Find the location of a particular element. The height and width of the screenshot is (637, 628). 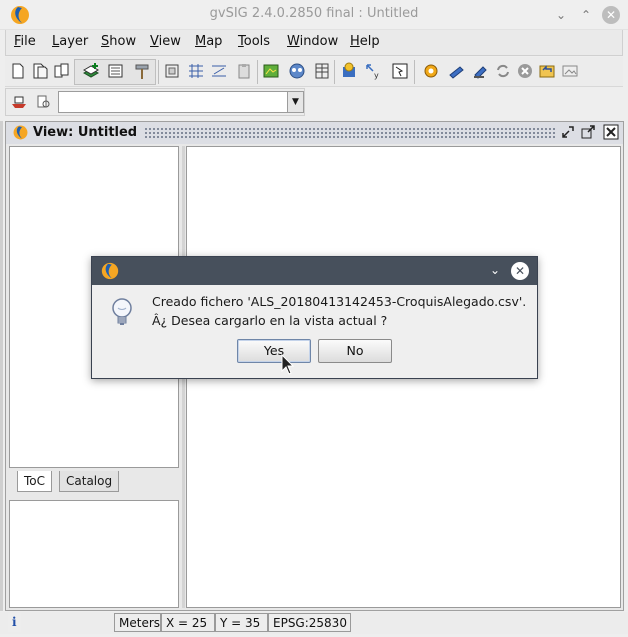

close-button: ✕ is located at coordinates (611, 15).